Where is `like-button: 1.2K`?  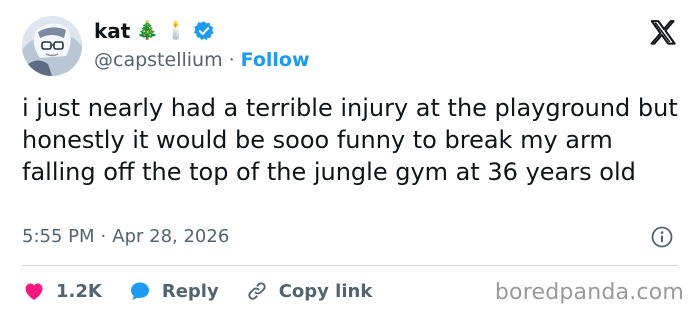
like-button: 1.2K is located at coordinates (62, 291).